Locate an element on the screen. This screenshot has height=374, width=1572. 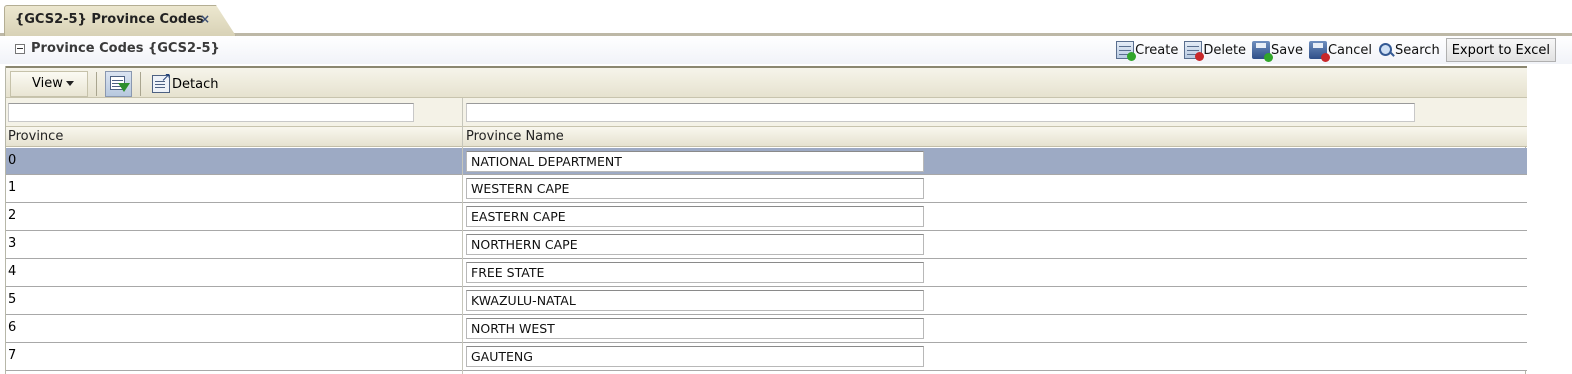
cancel-button: Cancel is located at coordinates (1340, 51).